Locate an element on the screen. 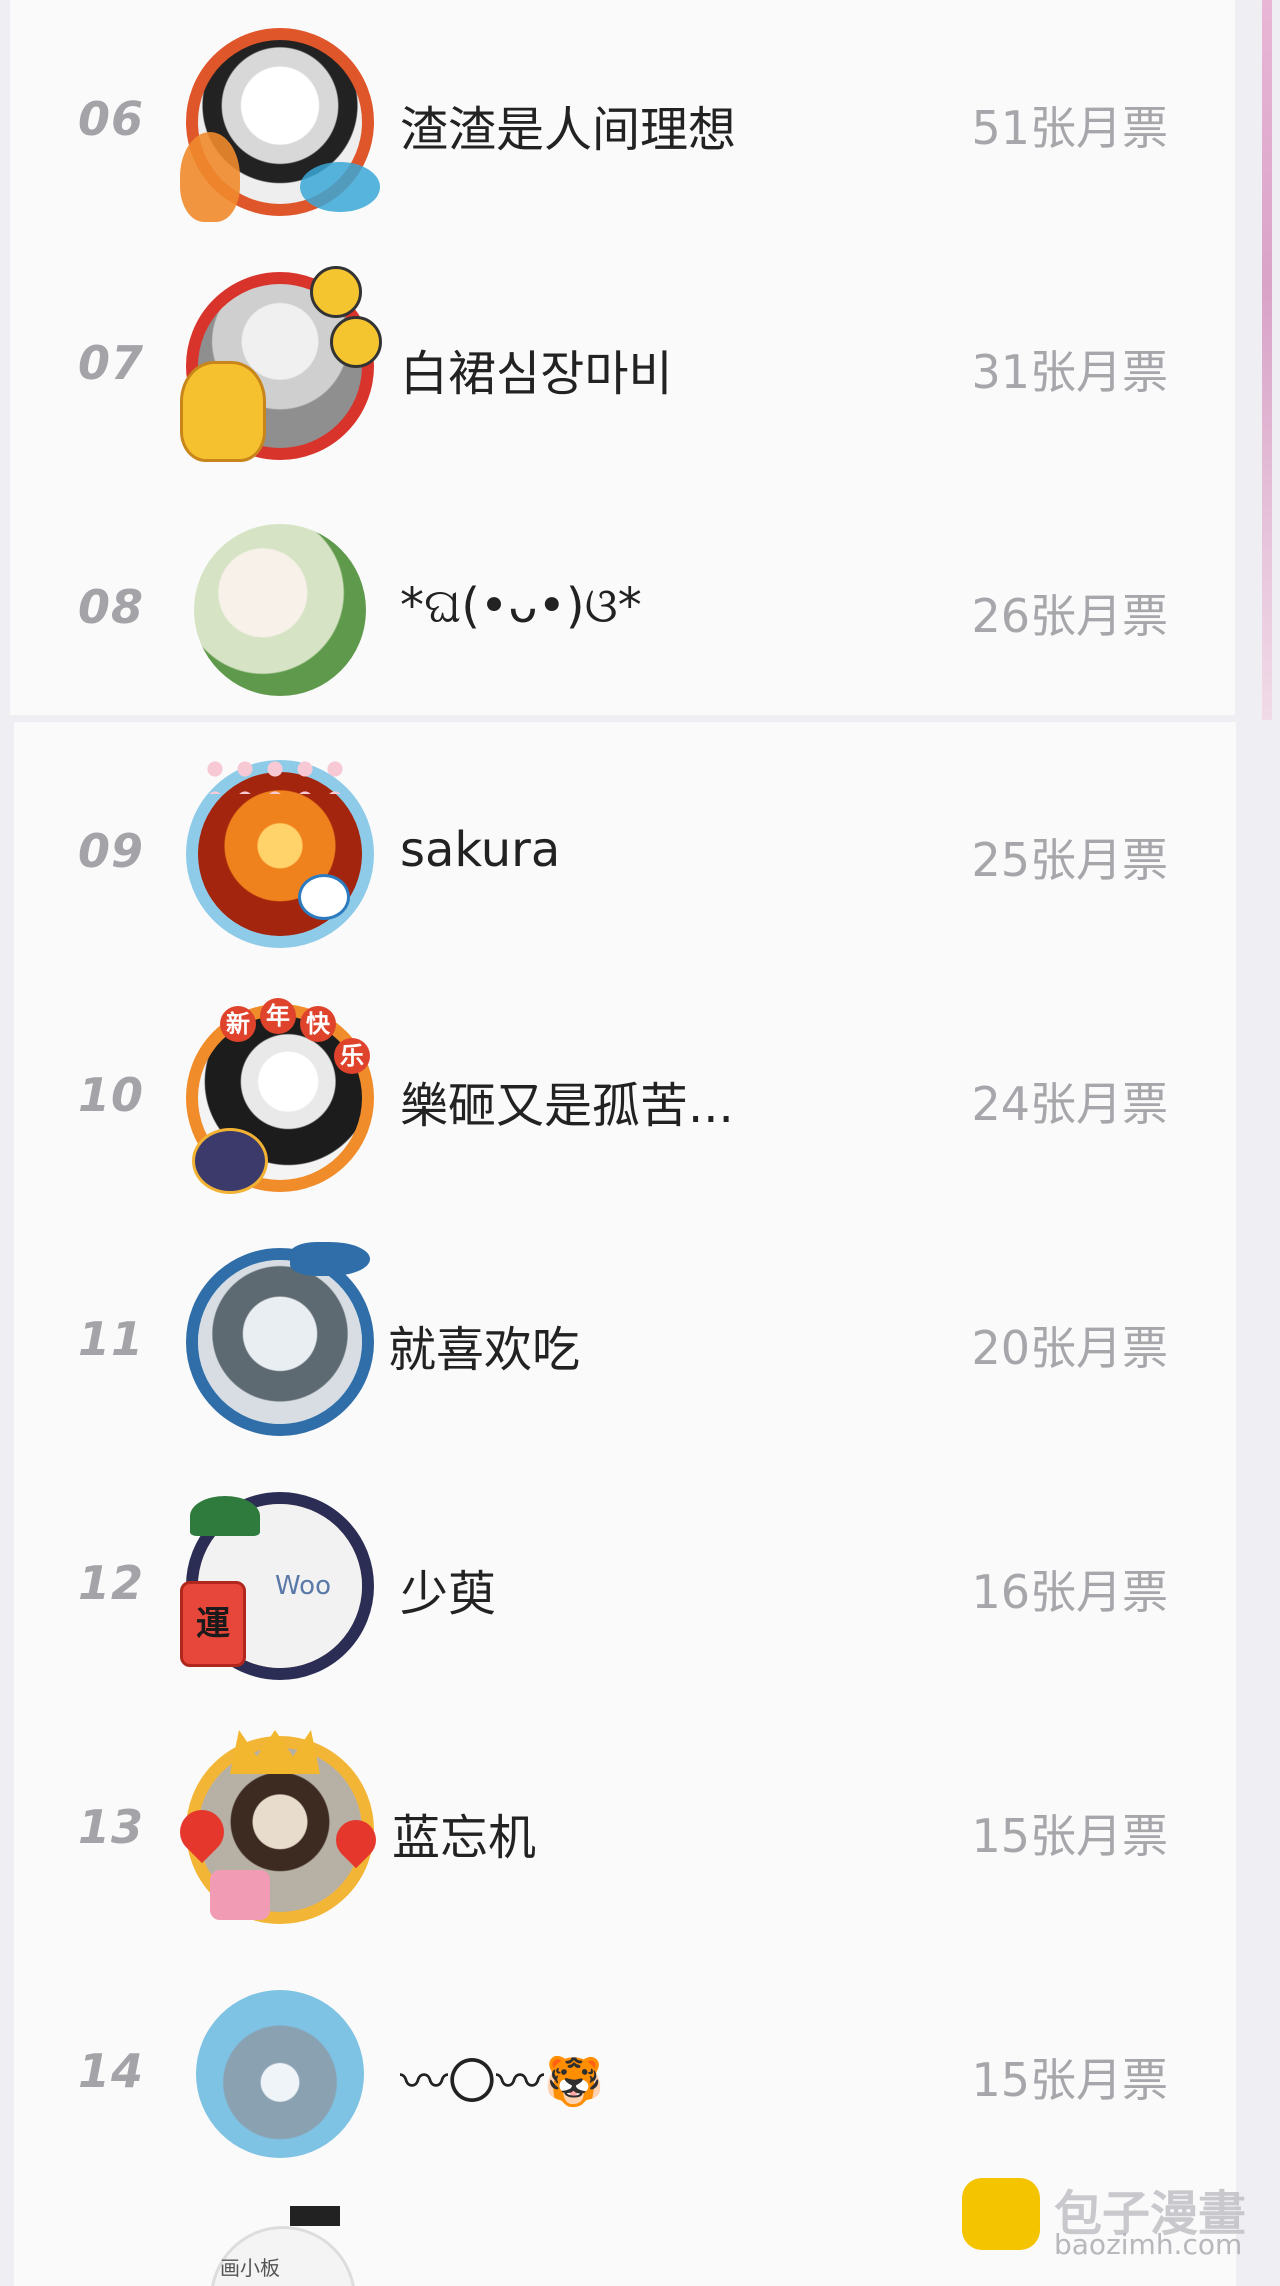 This screenshot has width=1280, height=2286. vote-count: 24张月票 is located at coordinates (1069, 1104).